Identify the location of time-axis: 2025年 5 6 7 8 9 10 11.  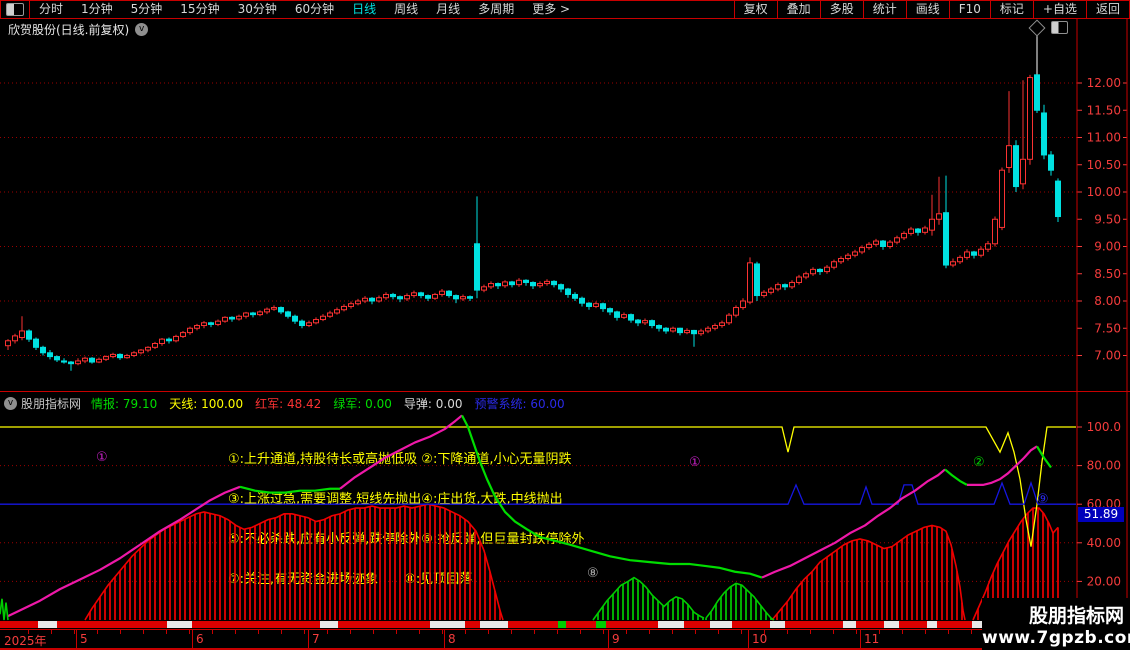
(565, 639).